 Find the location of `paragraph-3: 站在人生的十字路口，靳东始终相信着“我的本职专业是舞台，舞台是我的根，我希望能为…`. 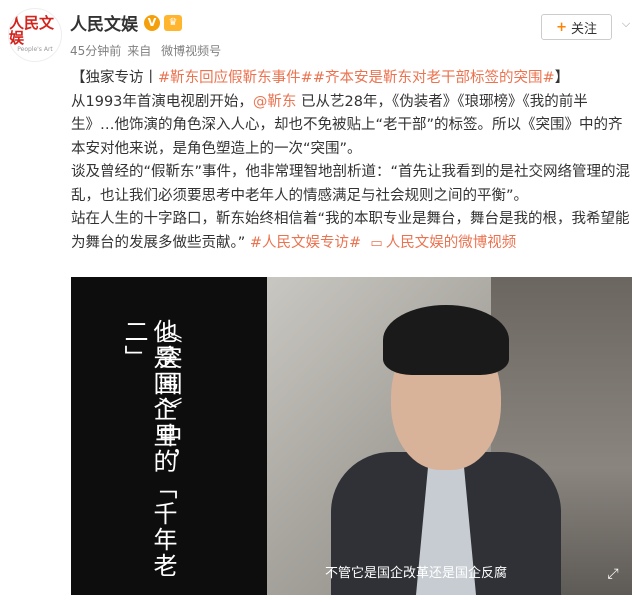

paragraph-3: 站在人生的十字路口，靳东始终相信着“我的本职专业是舞台，舞台是我的根，我希望能为… is located at coordinates (351, 231).